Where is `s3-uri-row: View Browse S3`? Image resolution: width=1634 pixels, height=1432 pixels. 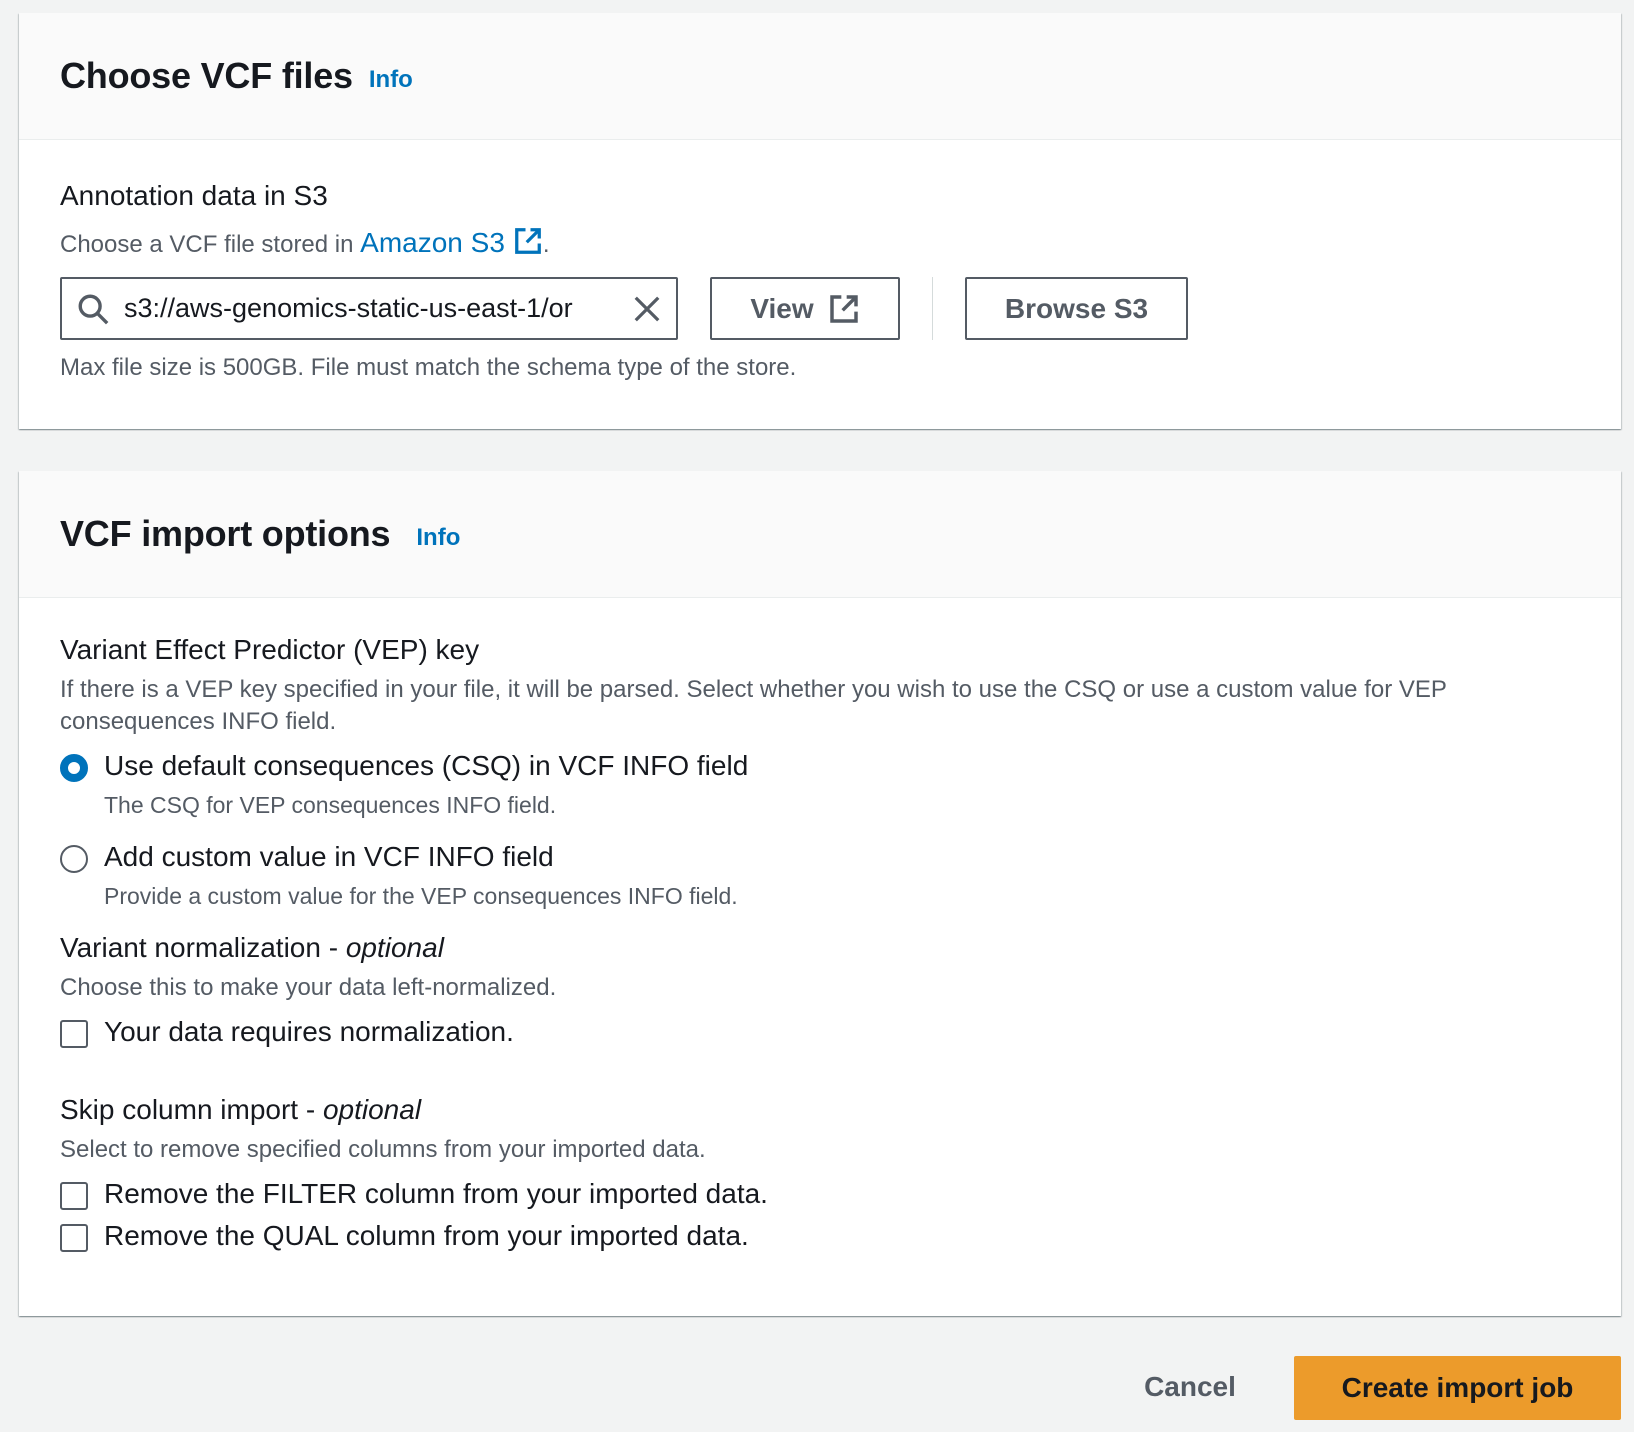 s3-uri-row: View Browse S3 is located at coordinates (820, 308).